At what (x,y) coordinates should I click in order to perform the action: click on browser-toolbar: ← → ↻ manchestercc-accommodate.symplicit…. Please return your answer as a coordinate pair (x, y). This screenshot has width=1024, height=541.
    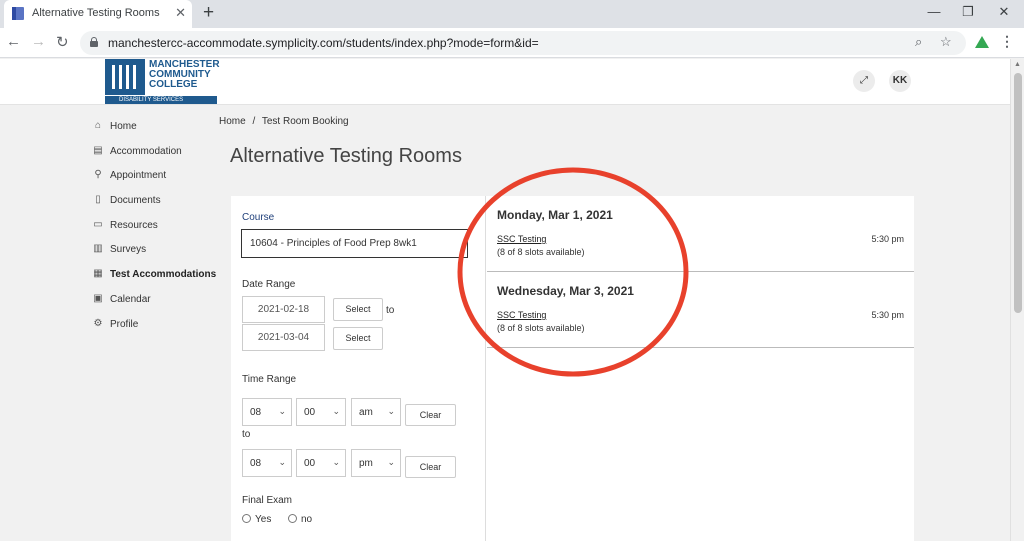
    Looking at the image, I should click on (512, 43).